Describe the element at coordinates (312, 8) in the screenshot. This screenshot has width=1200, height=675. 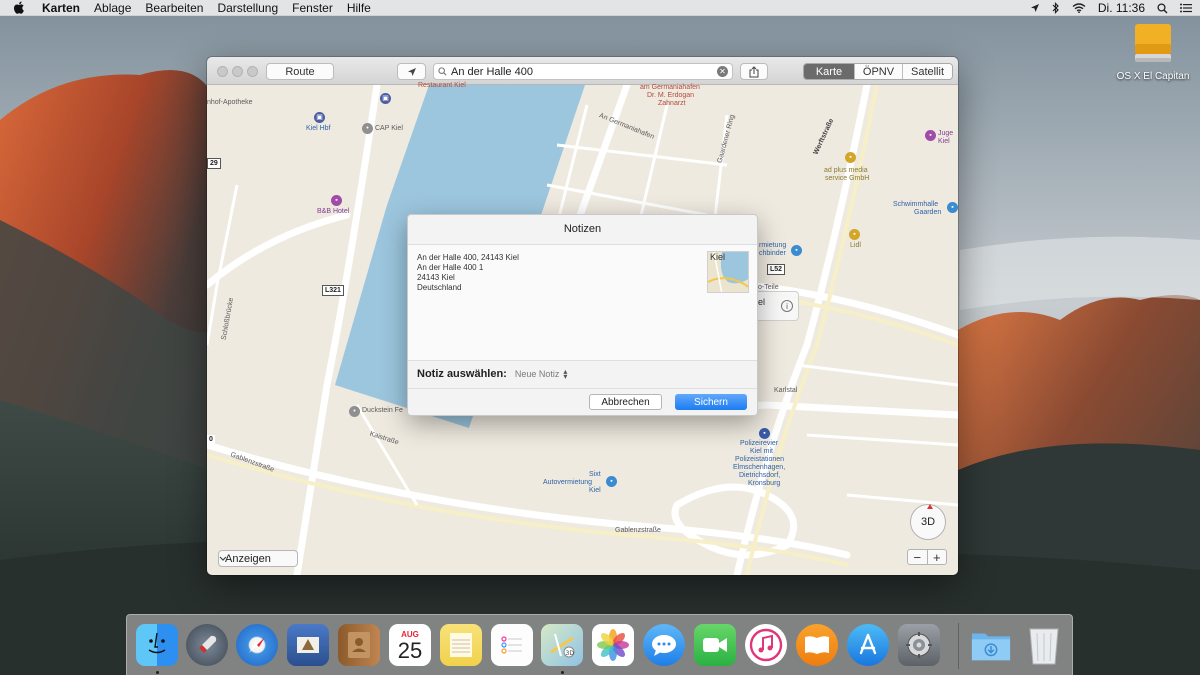
I see `menu-fenster: Fenster` at that location.